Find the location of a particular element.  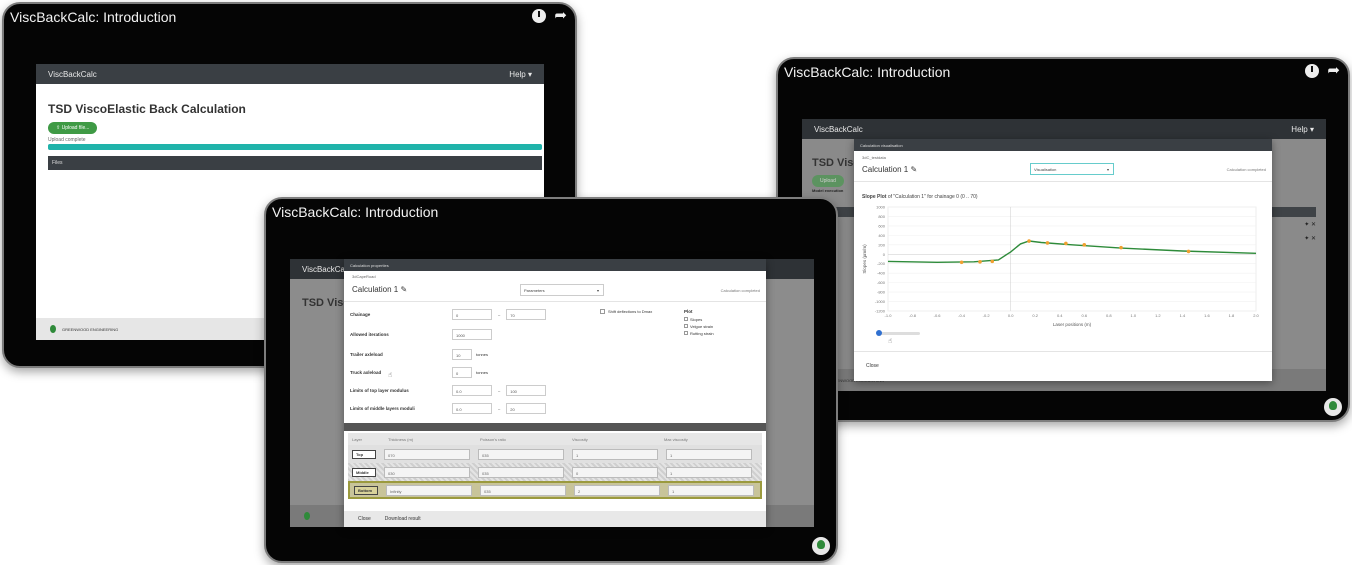

top-layer-limits-row: Limits of top layer modulus 0.0 – 100 is located at coordinates (448, 390).